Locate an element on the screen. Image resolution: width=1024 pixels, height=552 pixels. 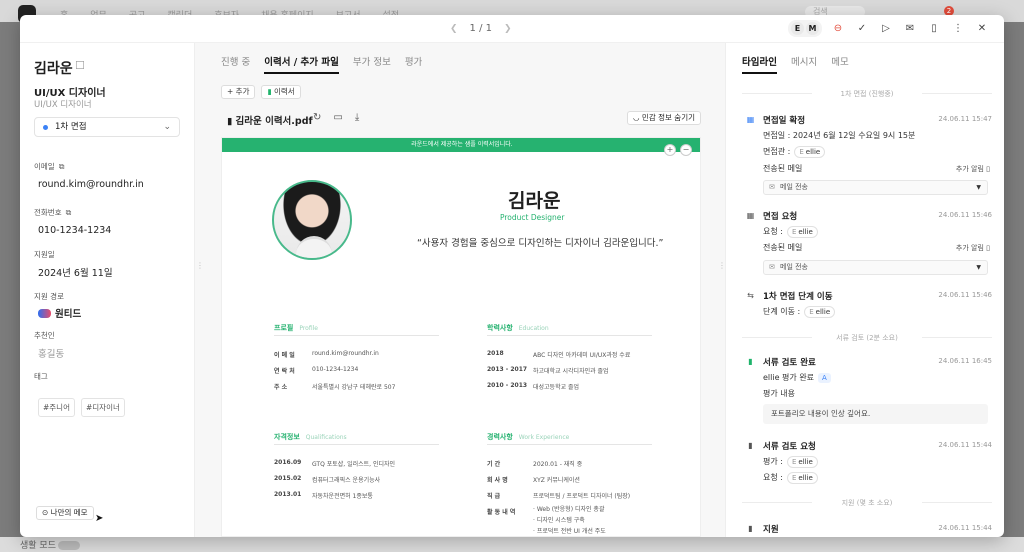
file-actions: + 추가 ▮ 이력서 is located at coordinates (261, 92).